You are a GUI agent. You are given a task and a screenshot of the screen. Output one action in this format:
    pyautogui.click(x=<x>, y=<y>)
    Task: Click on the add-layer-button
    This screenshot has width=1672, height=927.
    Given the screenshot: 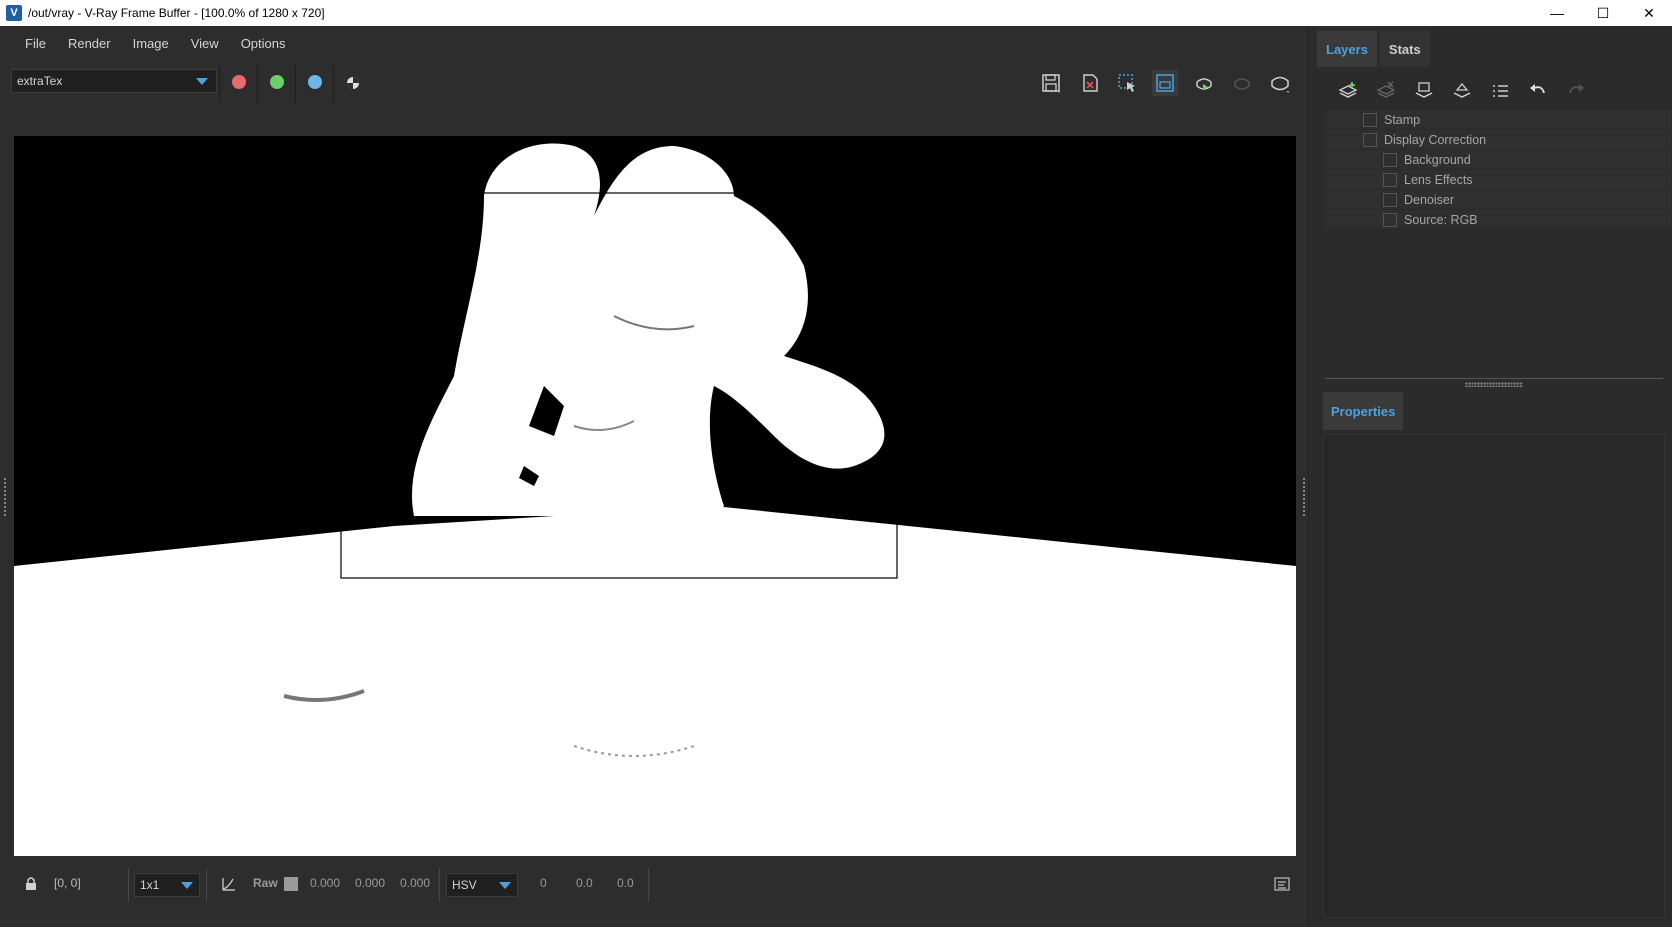 What is the action you would take?
    pyautogui.click(x=1348, y=91)
    